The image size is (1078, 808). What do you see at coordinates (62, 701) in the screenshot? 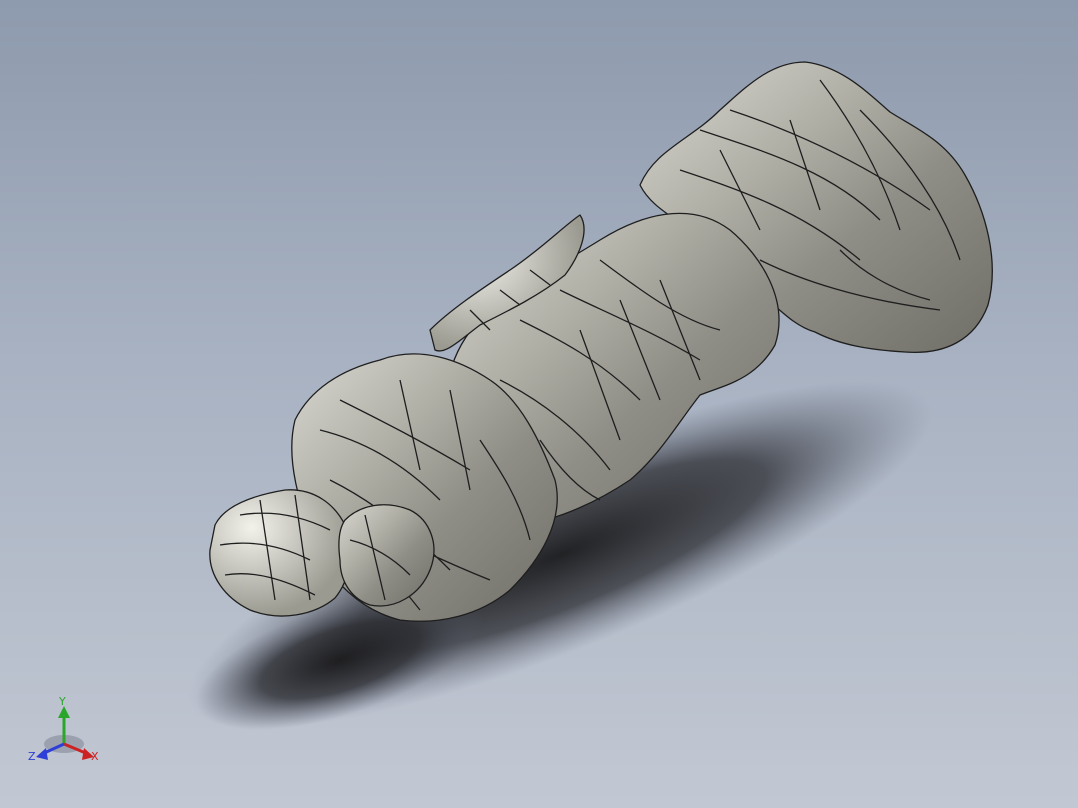
I see `triad-y-label: Y` at bounding box center [62, 701].